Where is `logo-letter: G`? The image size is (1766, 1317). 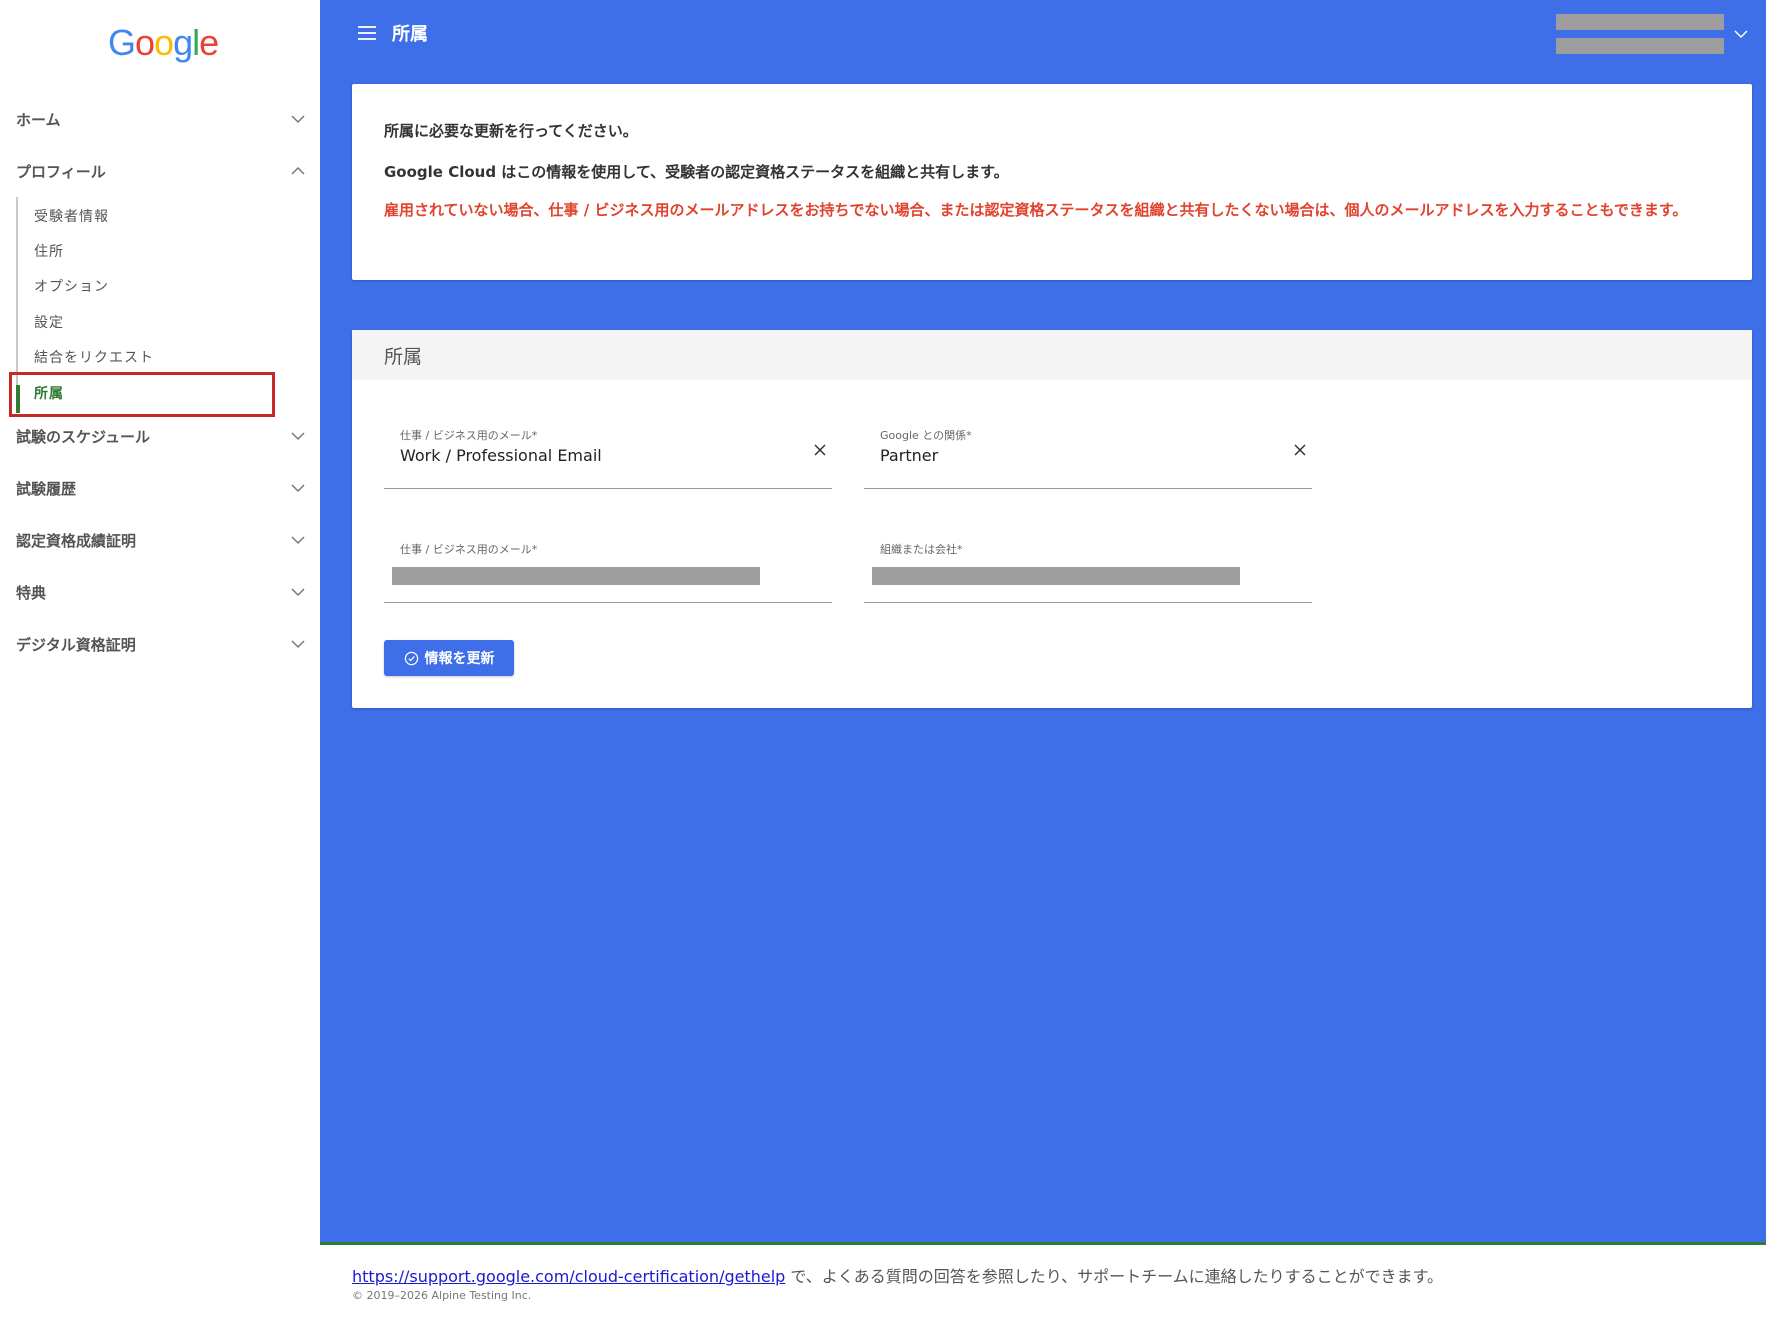
logo-letter: G is located at coordinates (122, 42).